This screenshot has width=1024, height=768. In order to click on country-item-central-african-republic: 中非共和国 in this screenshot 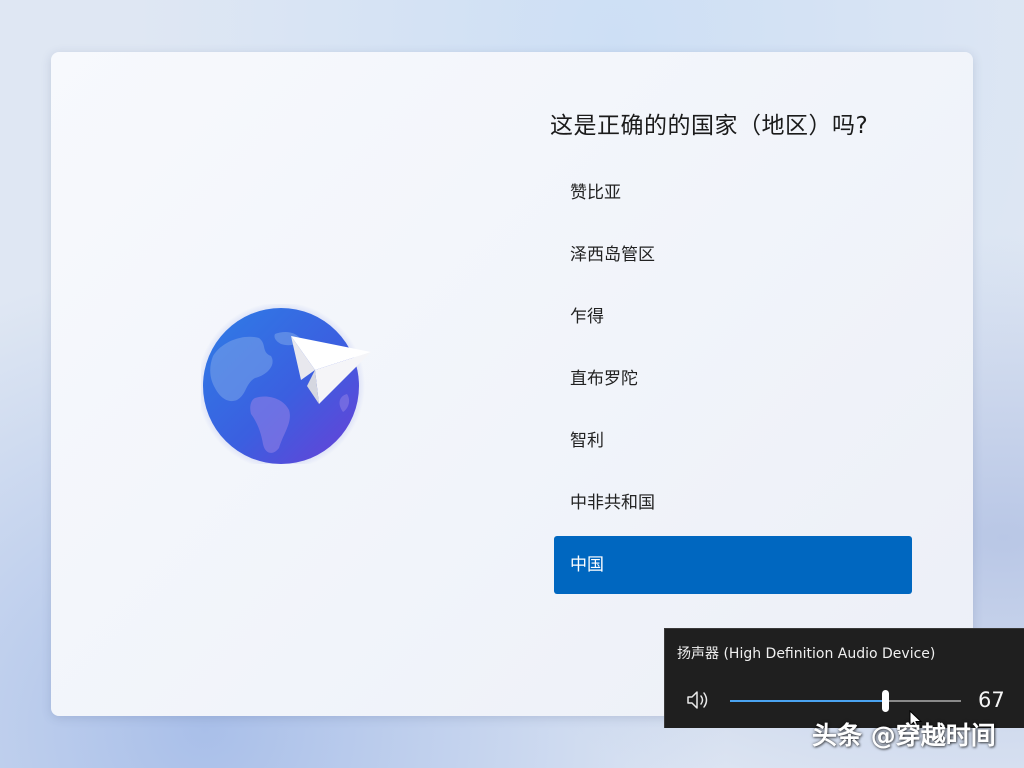, I will do `click(733, 503)`.